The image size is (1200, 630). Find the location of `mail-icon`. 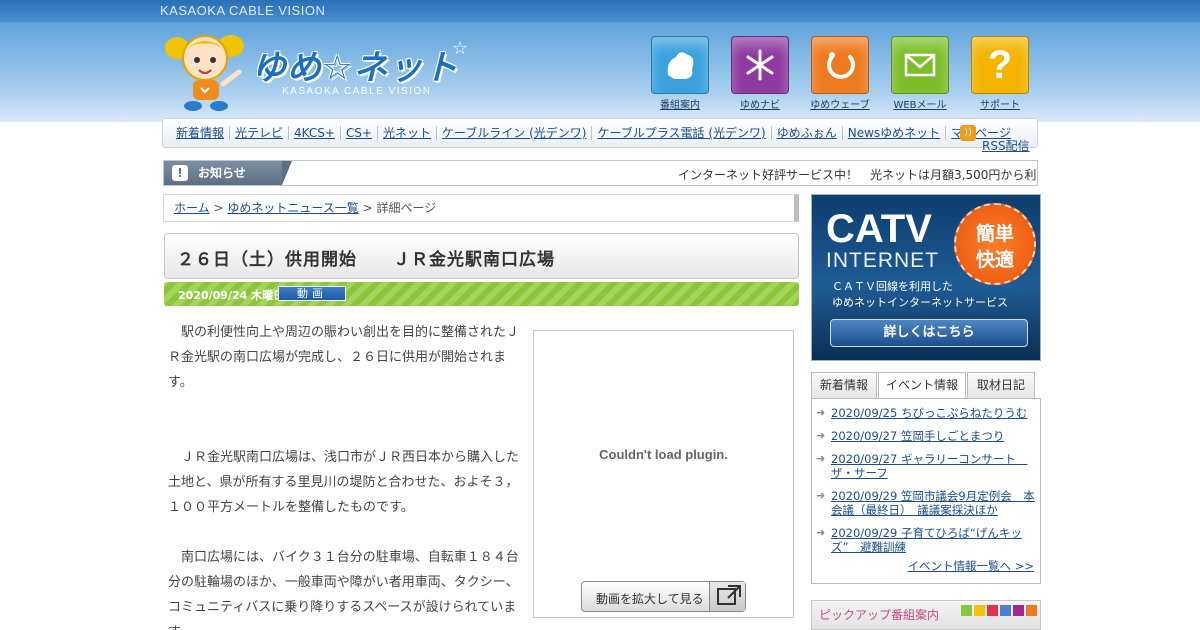

mail-icon is located at coordinates (920, 65).